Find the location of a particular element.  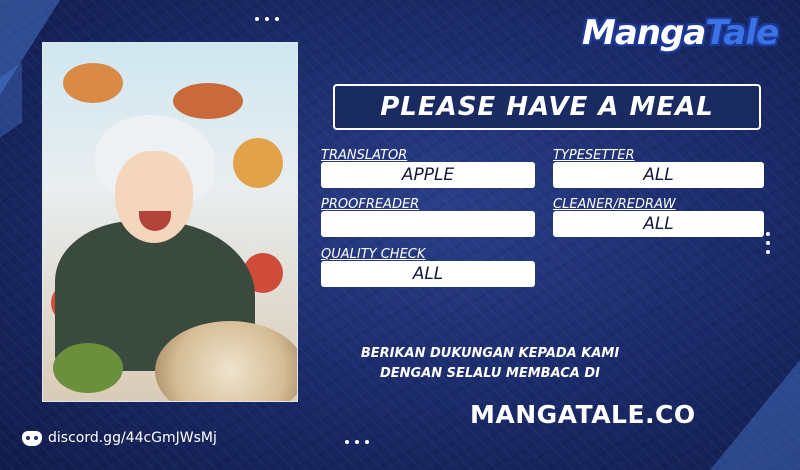

logo-text-part1: Manga is located at coordinates (644, 33).